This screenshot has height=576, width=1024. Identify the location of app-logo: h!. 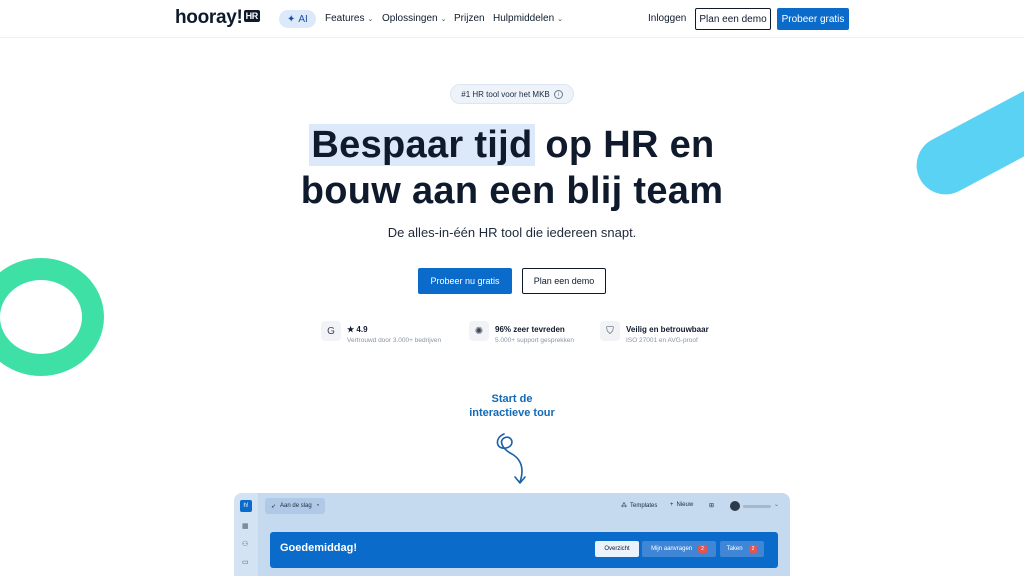
(246, 506).